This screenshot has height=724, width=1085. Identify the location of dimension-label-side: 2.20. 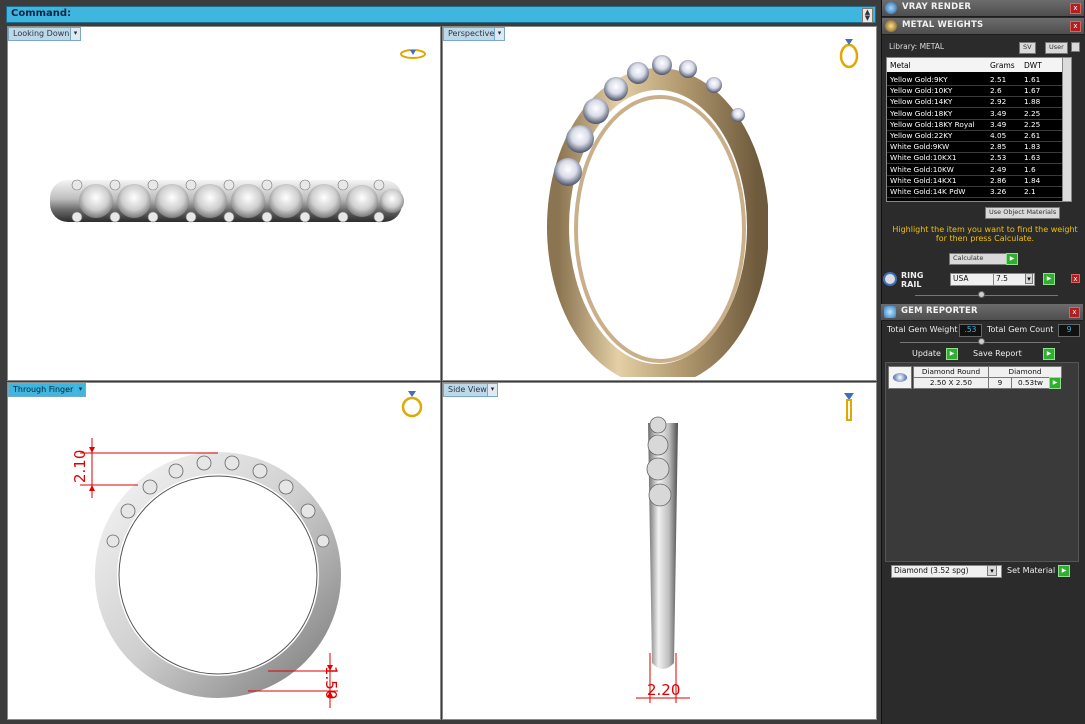
(664, 690).